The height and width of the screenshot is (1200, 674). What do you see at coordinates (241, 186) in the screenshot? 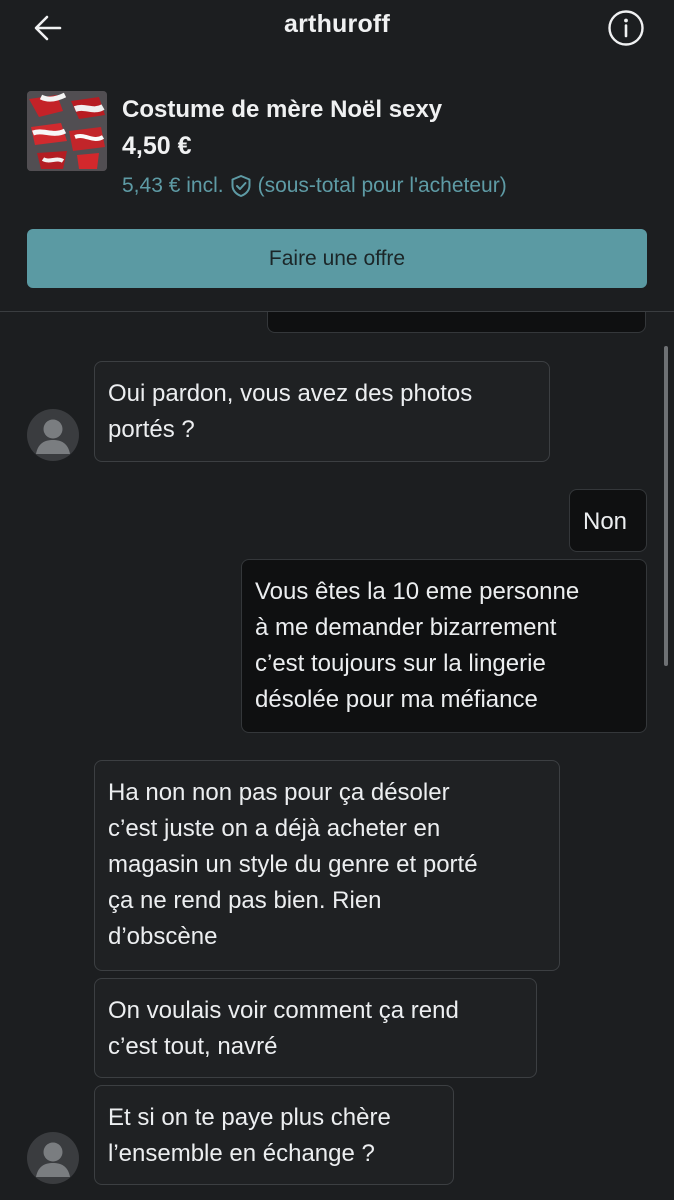
I see `shield-check-icon` at bounding box center [241, 186].